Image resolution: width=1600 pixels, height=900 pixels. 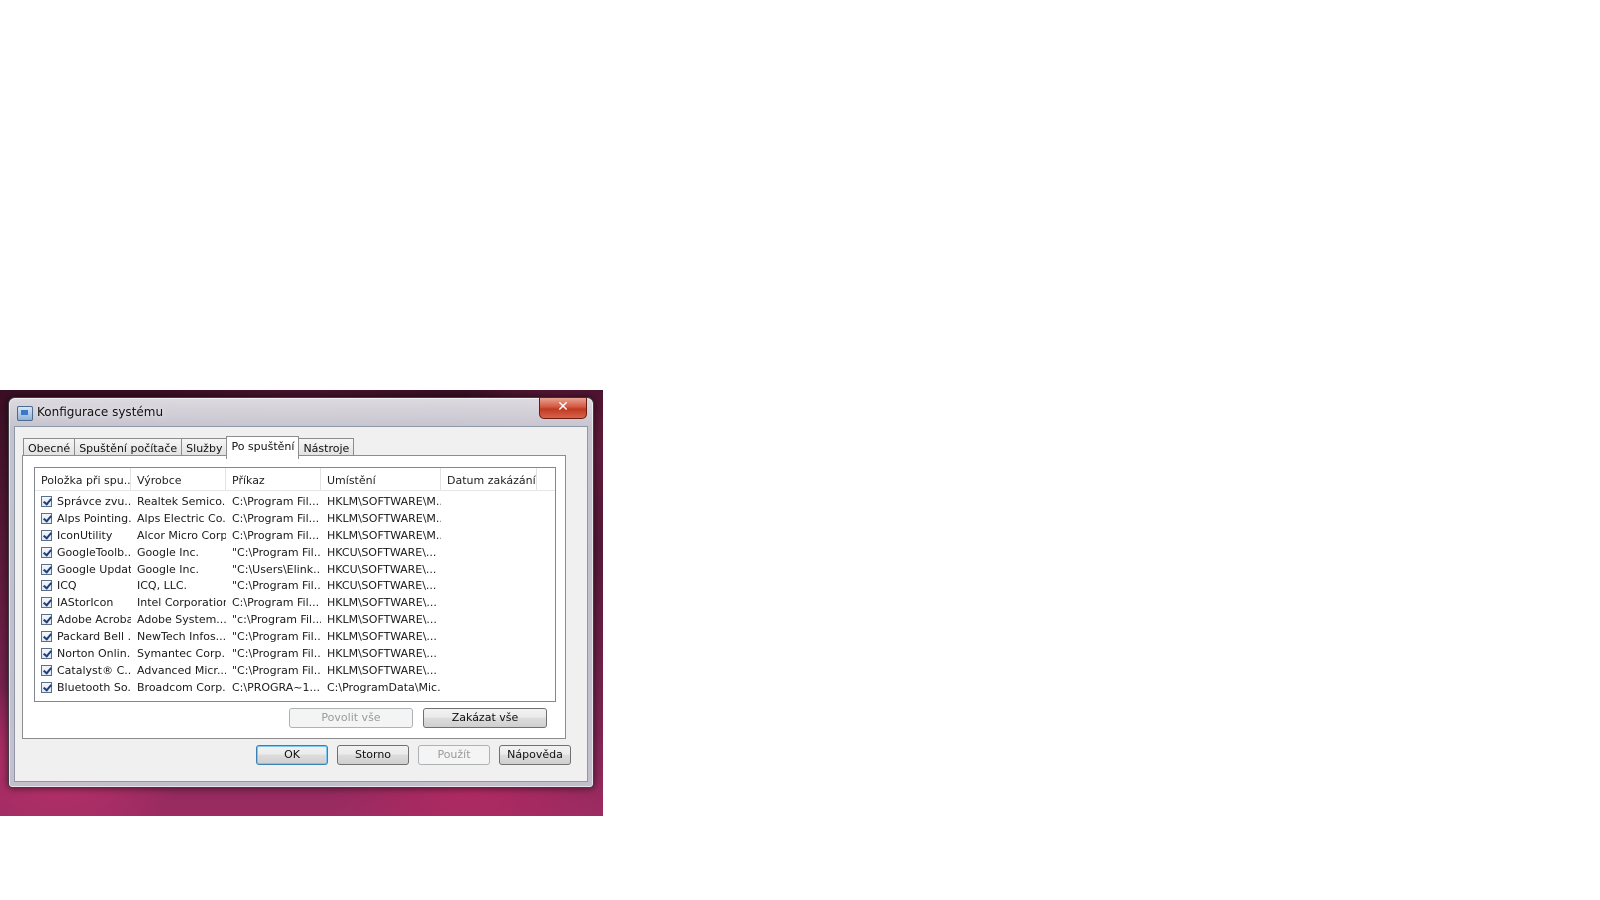 I want to click on tab-startup: Po spuštění, so click(x=263, y=447).